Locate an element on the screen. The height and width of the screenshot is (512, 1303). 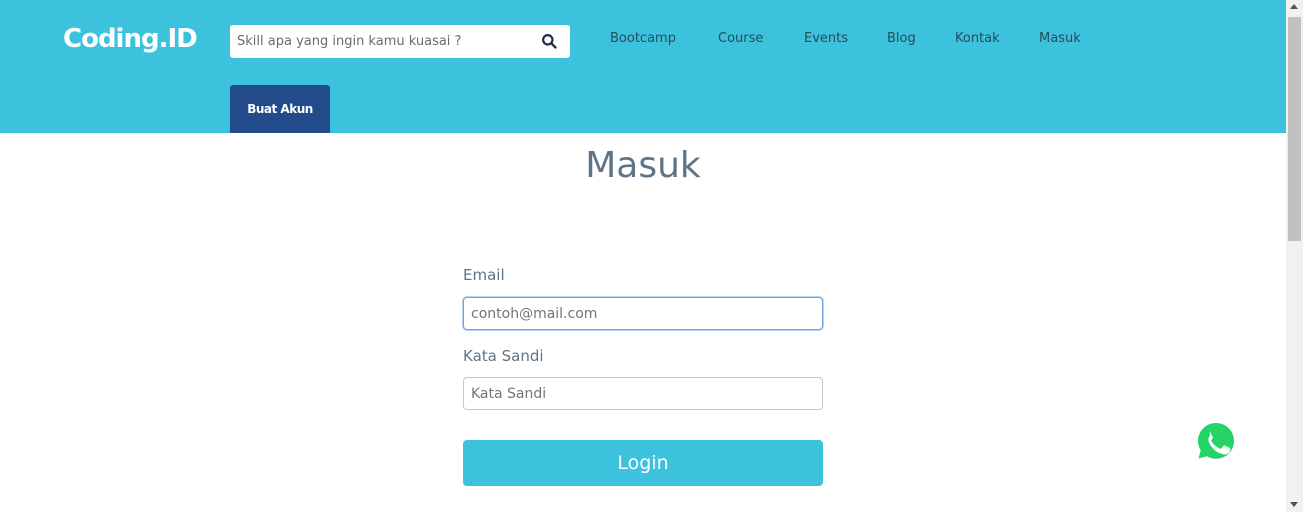
nav-bootcamp: Bootcamp is located at coordinates (643, 38).